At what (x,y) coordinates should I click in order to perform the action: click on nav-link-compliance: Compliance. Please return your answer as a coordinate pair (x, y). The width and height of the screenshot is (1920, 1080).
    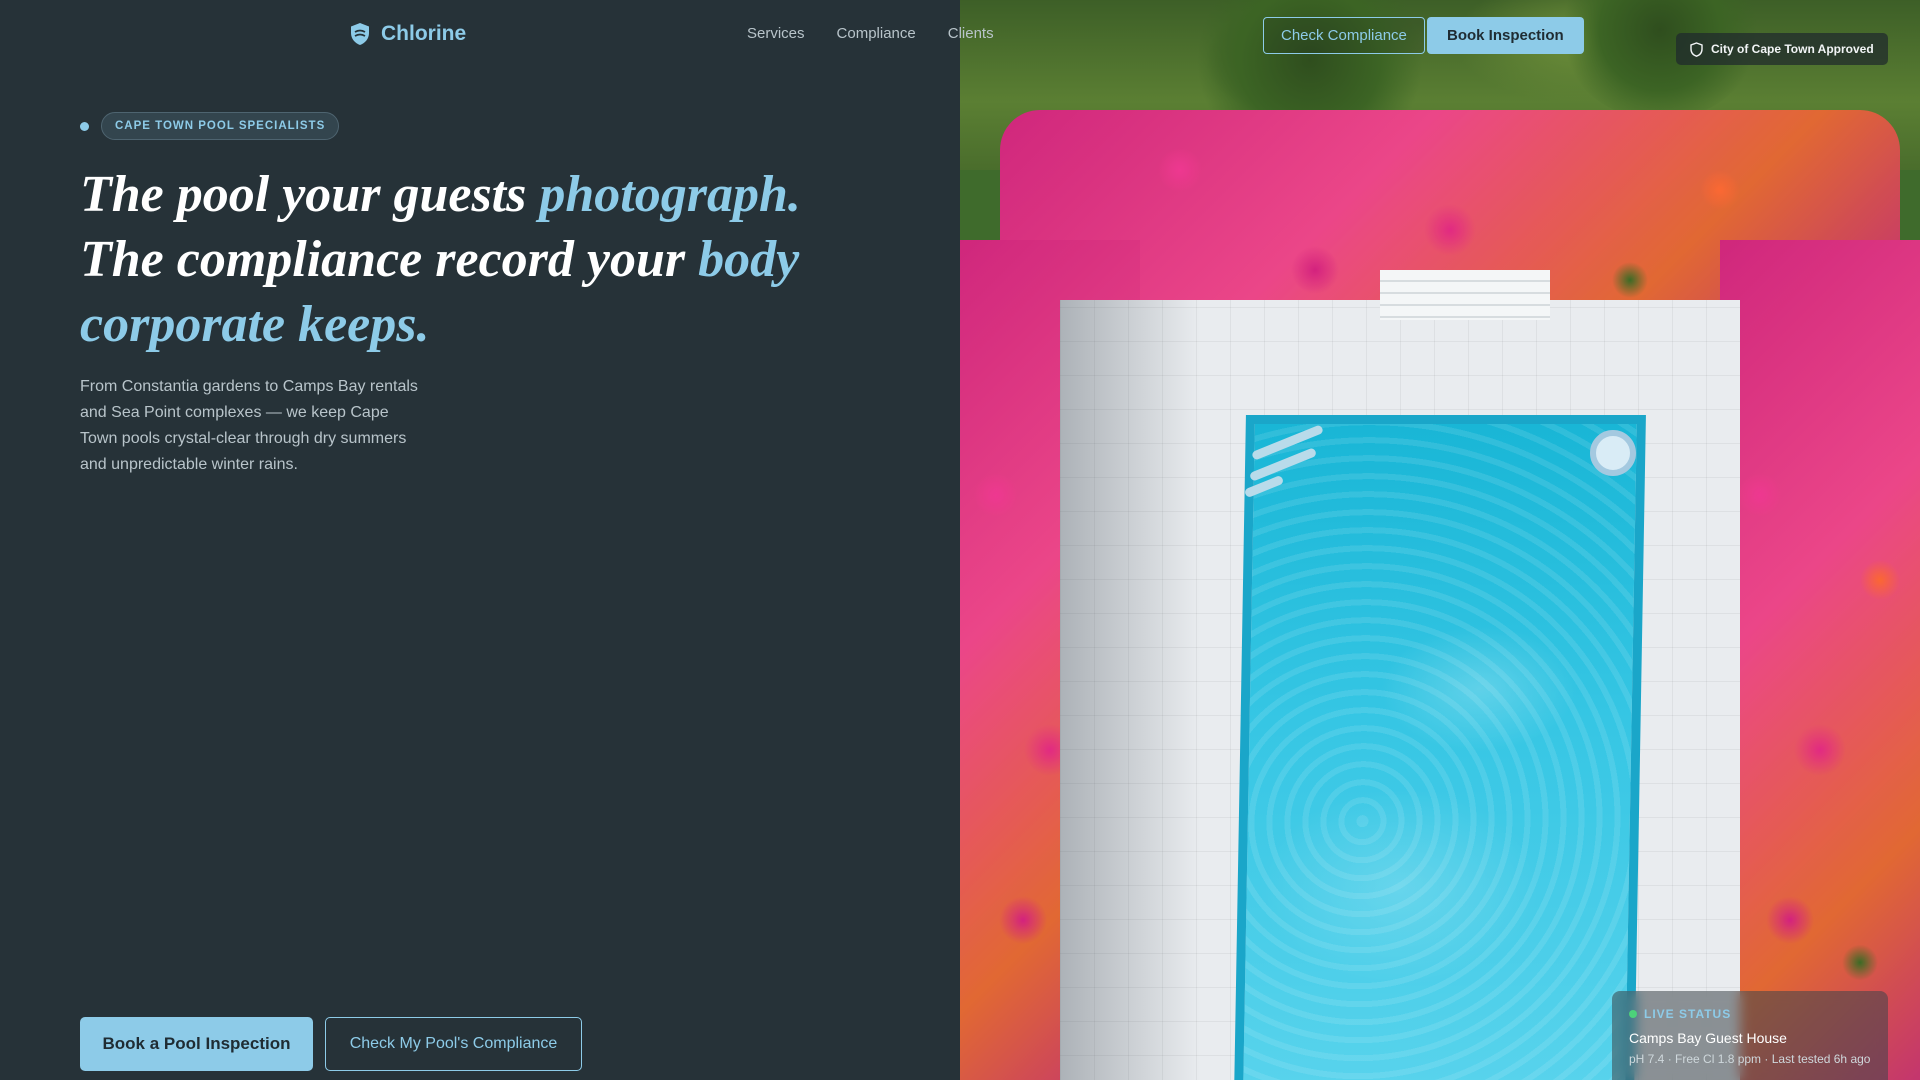
    Looking at the image, I should click on (876, 33).